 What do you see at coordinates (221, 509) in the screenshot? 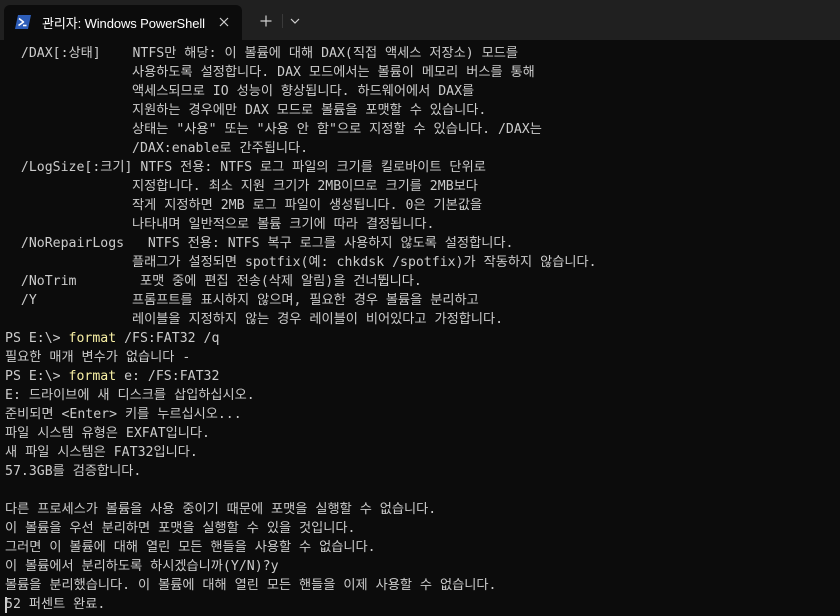
I see `output-line: 다른 프로세스가 볼륨을 사용 중이기 때문에 포맷을 실행할 수 없습니다.` at bounding box center [221, 509].